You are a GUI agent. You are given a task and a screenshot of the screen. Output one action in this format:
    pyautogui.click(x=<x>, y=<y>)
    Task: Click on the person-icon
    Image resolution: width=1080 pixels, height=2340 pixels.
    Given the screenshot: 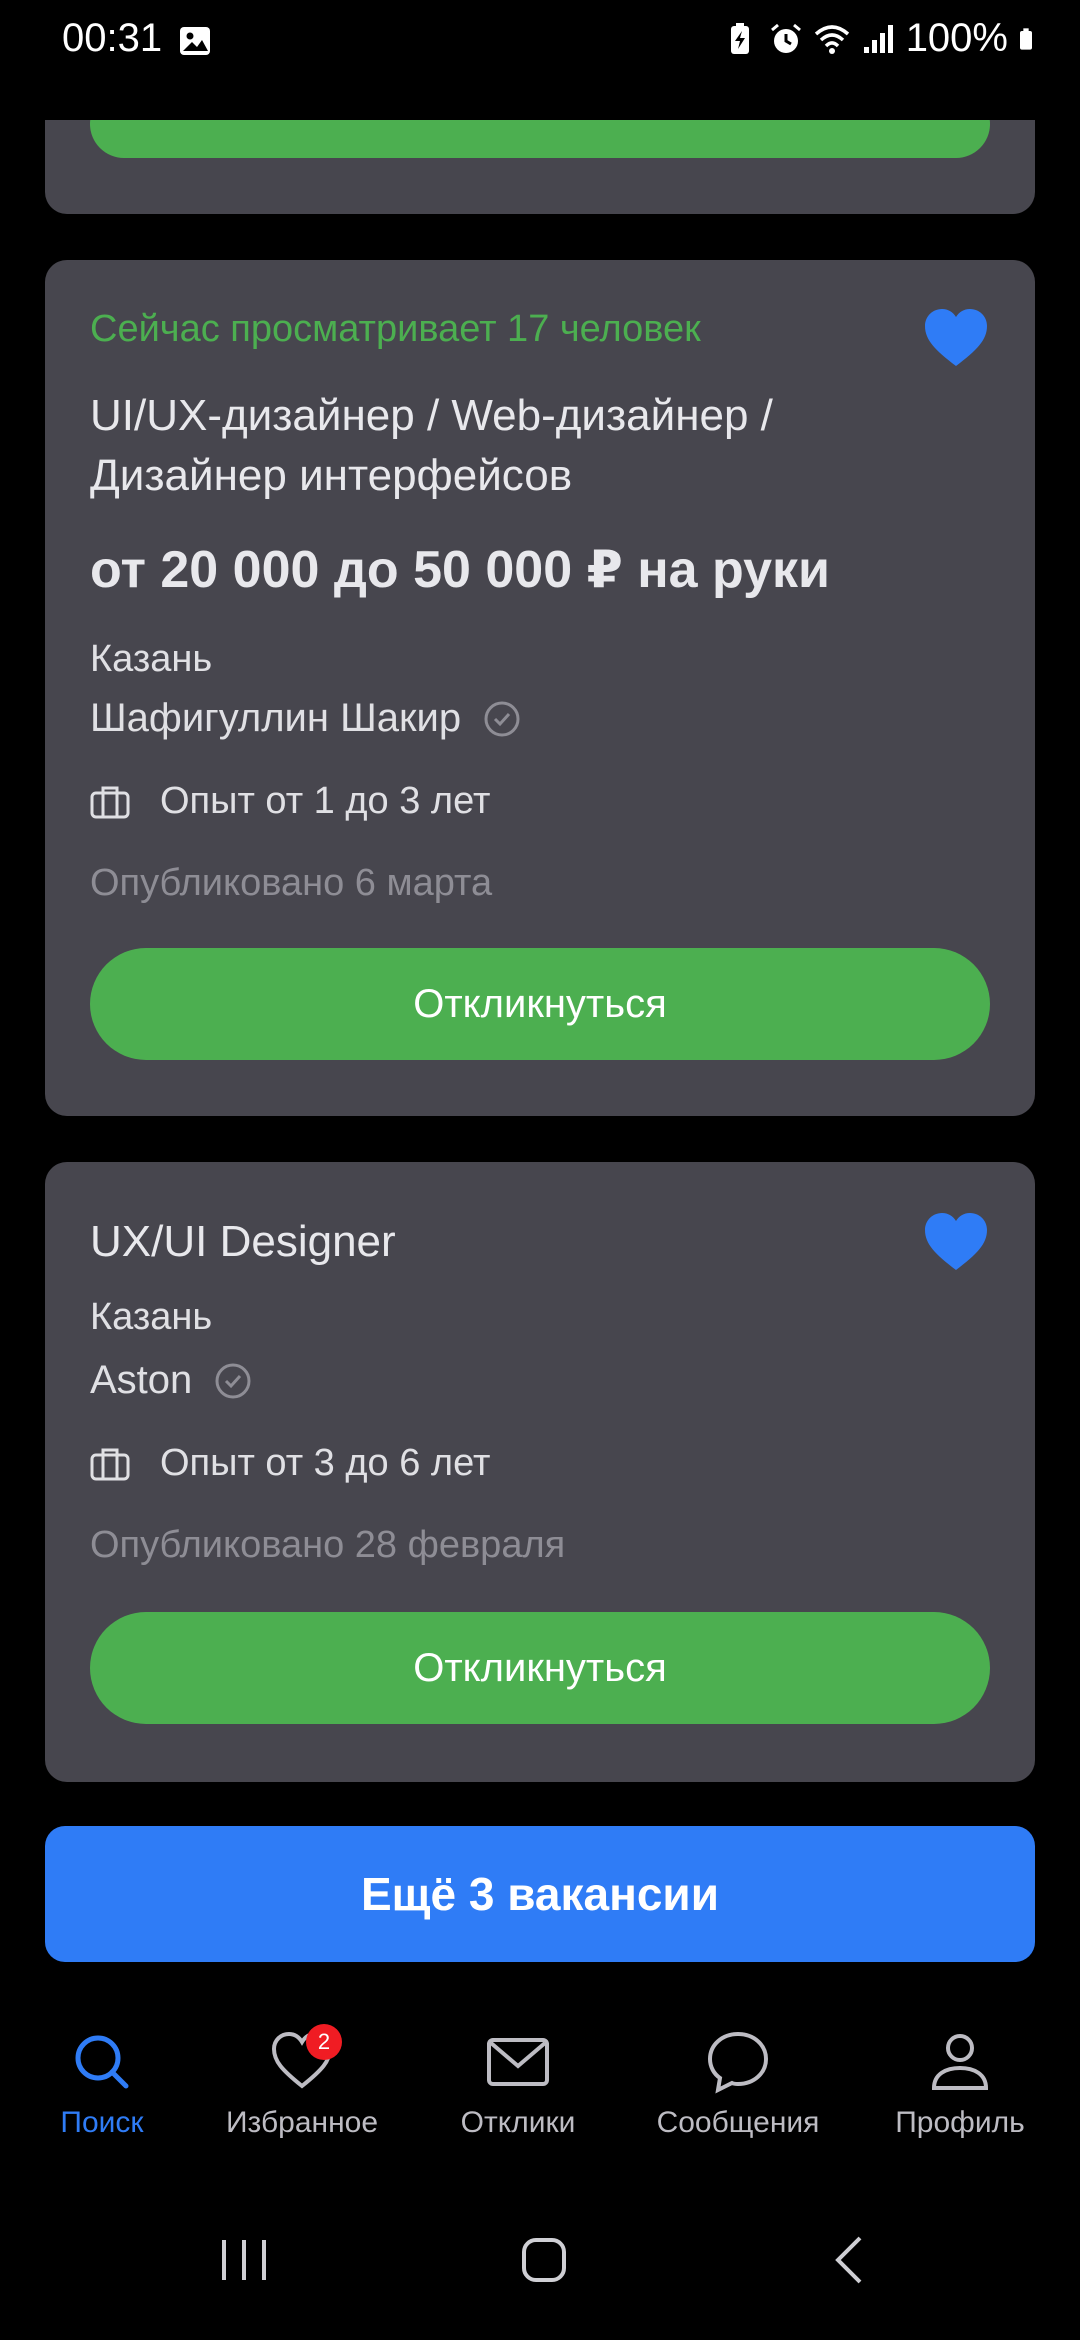 What is the action you would take?
    pyautogui.click(x=960, y=2062)
    